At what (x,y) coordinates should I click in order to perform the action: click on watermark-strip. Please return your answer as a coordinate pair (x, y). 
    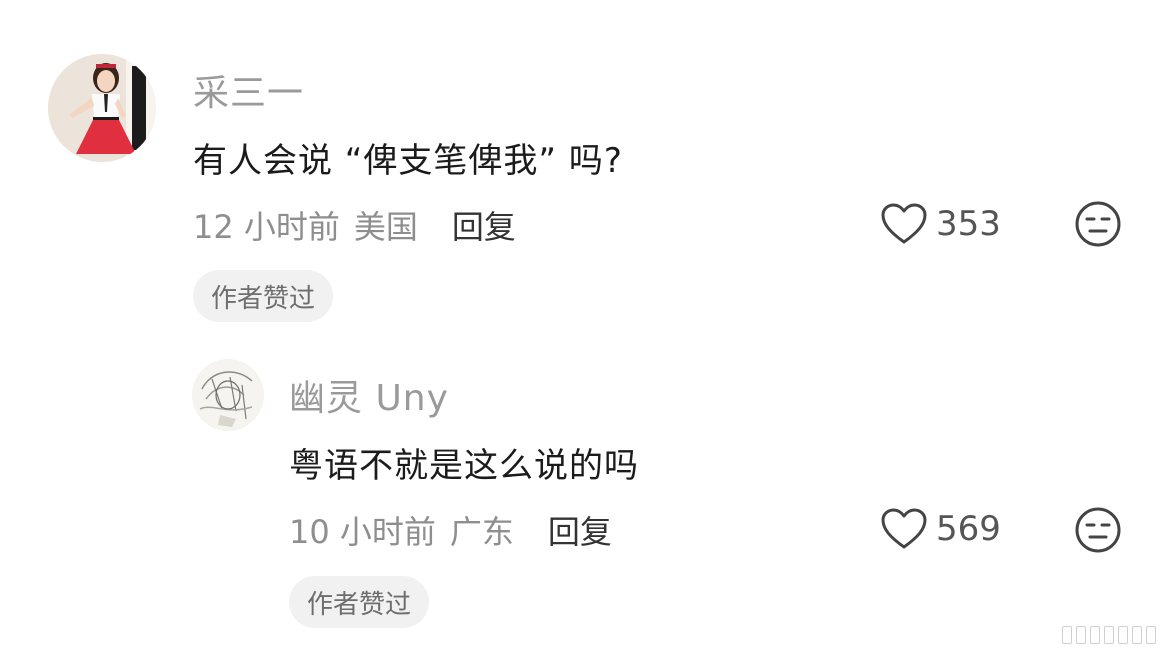
    Looking at the image, I should click on (1110, 635).